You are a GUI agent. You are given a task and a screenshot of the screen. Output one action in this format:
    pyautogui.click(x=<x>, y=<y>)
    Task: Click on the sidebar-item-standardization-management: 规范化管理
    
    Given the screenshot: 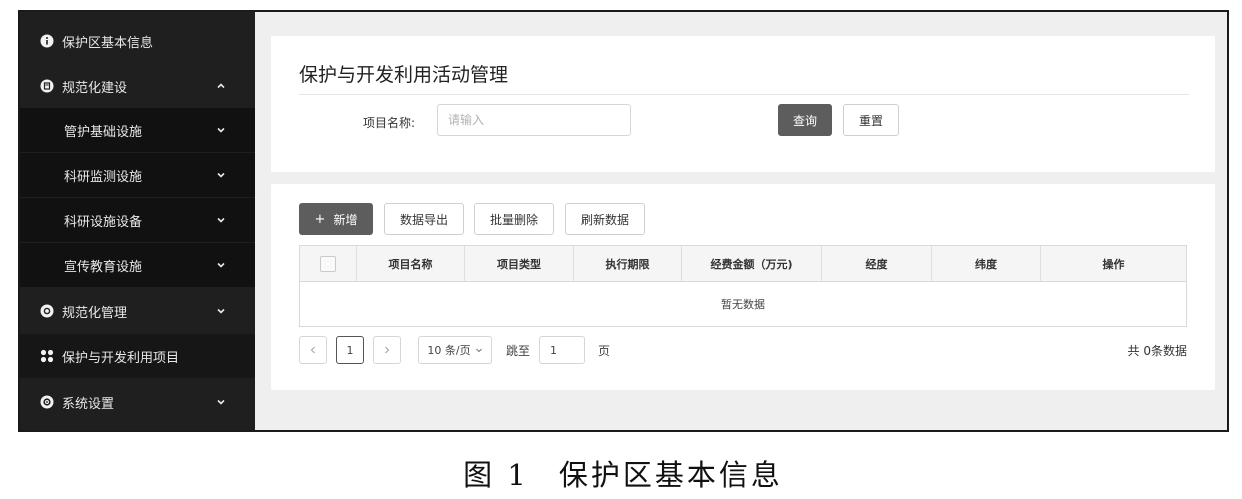 What is the action you would take?
    pyautogui.click(x=137, y=311)
    